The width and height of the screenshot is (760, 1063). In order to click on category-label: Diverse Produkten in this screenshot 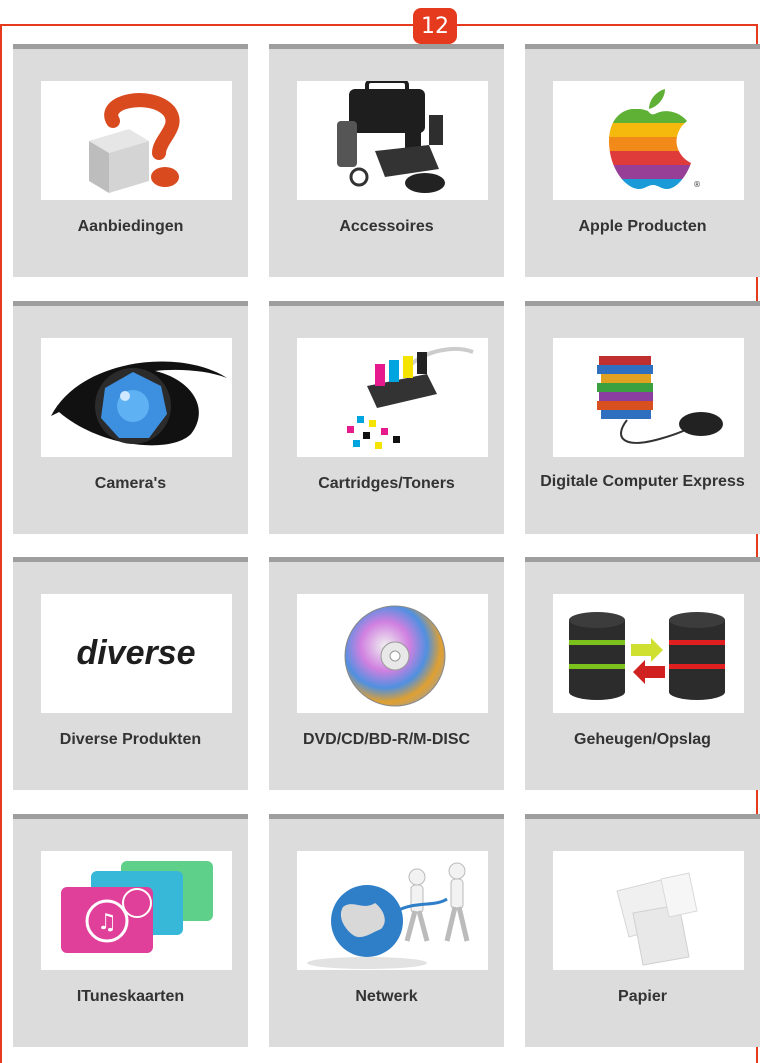, I will do `click(130, 739)`.